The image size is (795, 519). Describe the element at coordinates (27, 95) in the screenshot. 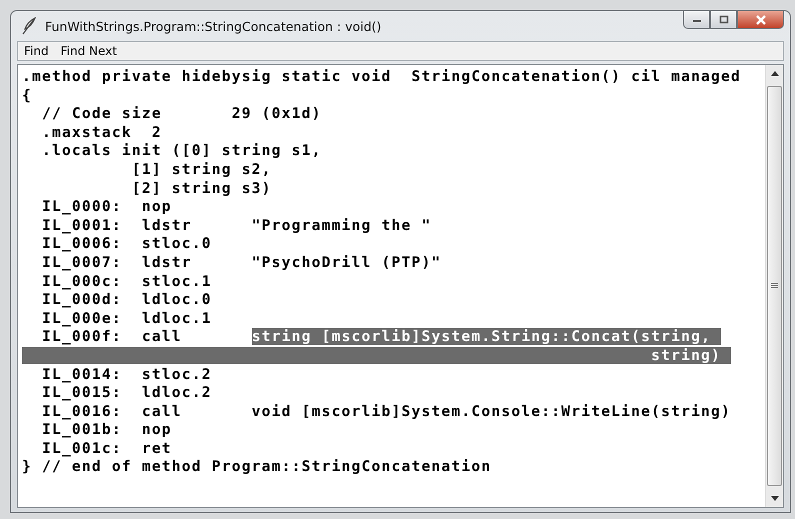

I see `code-line: {` at that location.